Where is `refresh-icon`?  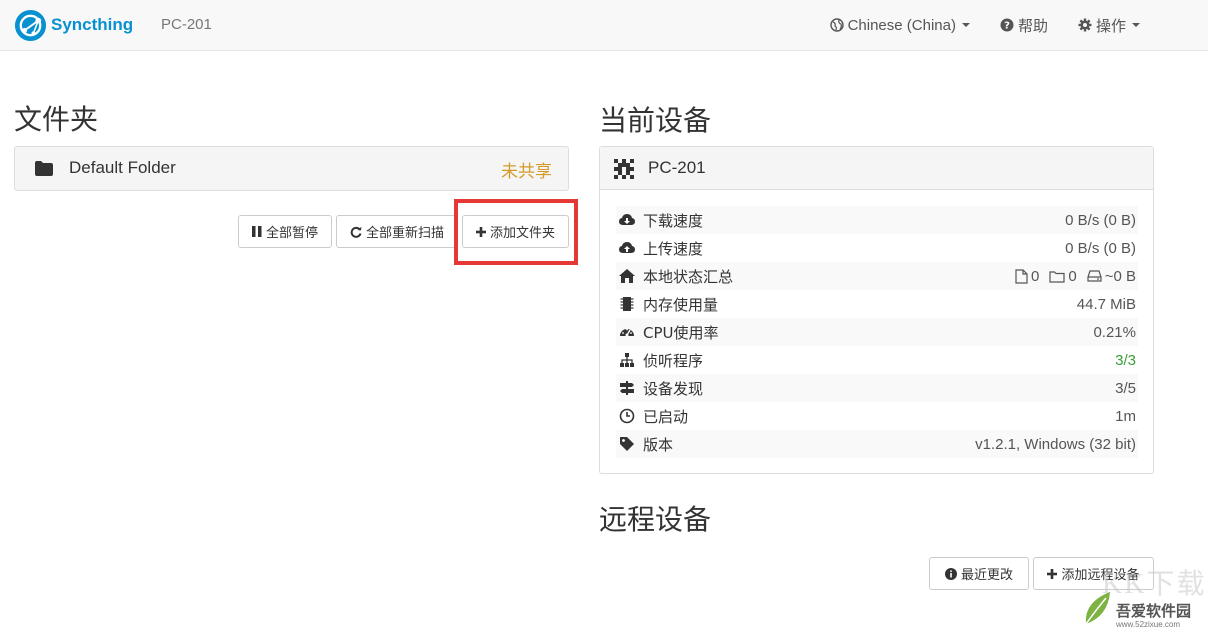
refresh-icon is located at coordinates (356, 232).